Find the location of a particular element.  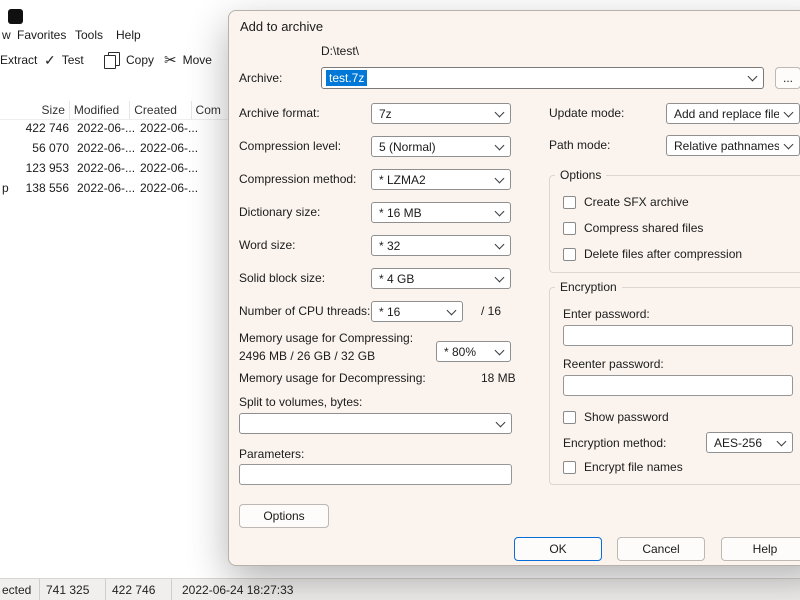

solid-block-size-select: * 4 GB is located at coordinates (441, 278).